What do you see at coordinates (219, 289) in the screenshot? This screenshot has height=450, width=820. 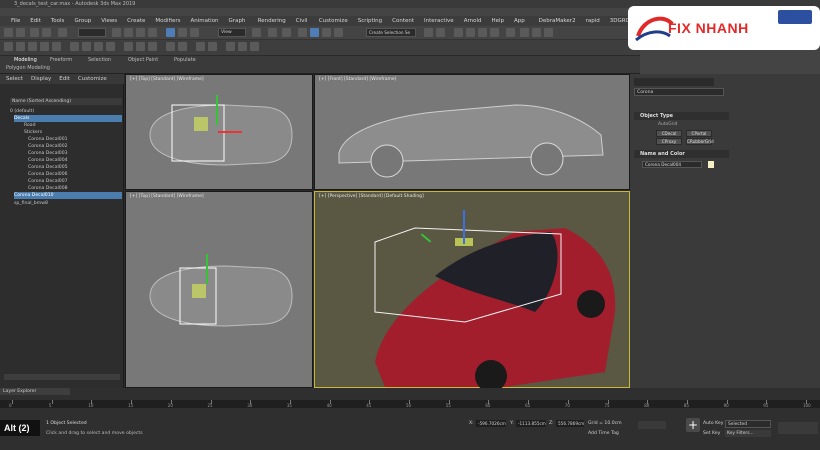 I see `viewport-left: [+] [Top] [Standard] [Wireframe]` at bounding box center [219, 289].